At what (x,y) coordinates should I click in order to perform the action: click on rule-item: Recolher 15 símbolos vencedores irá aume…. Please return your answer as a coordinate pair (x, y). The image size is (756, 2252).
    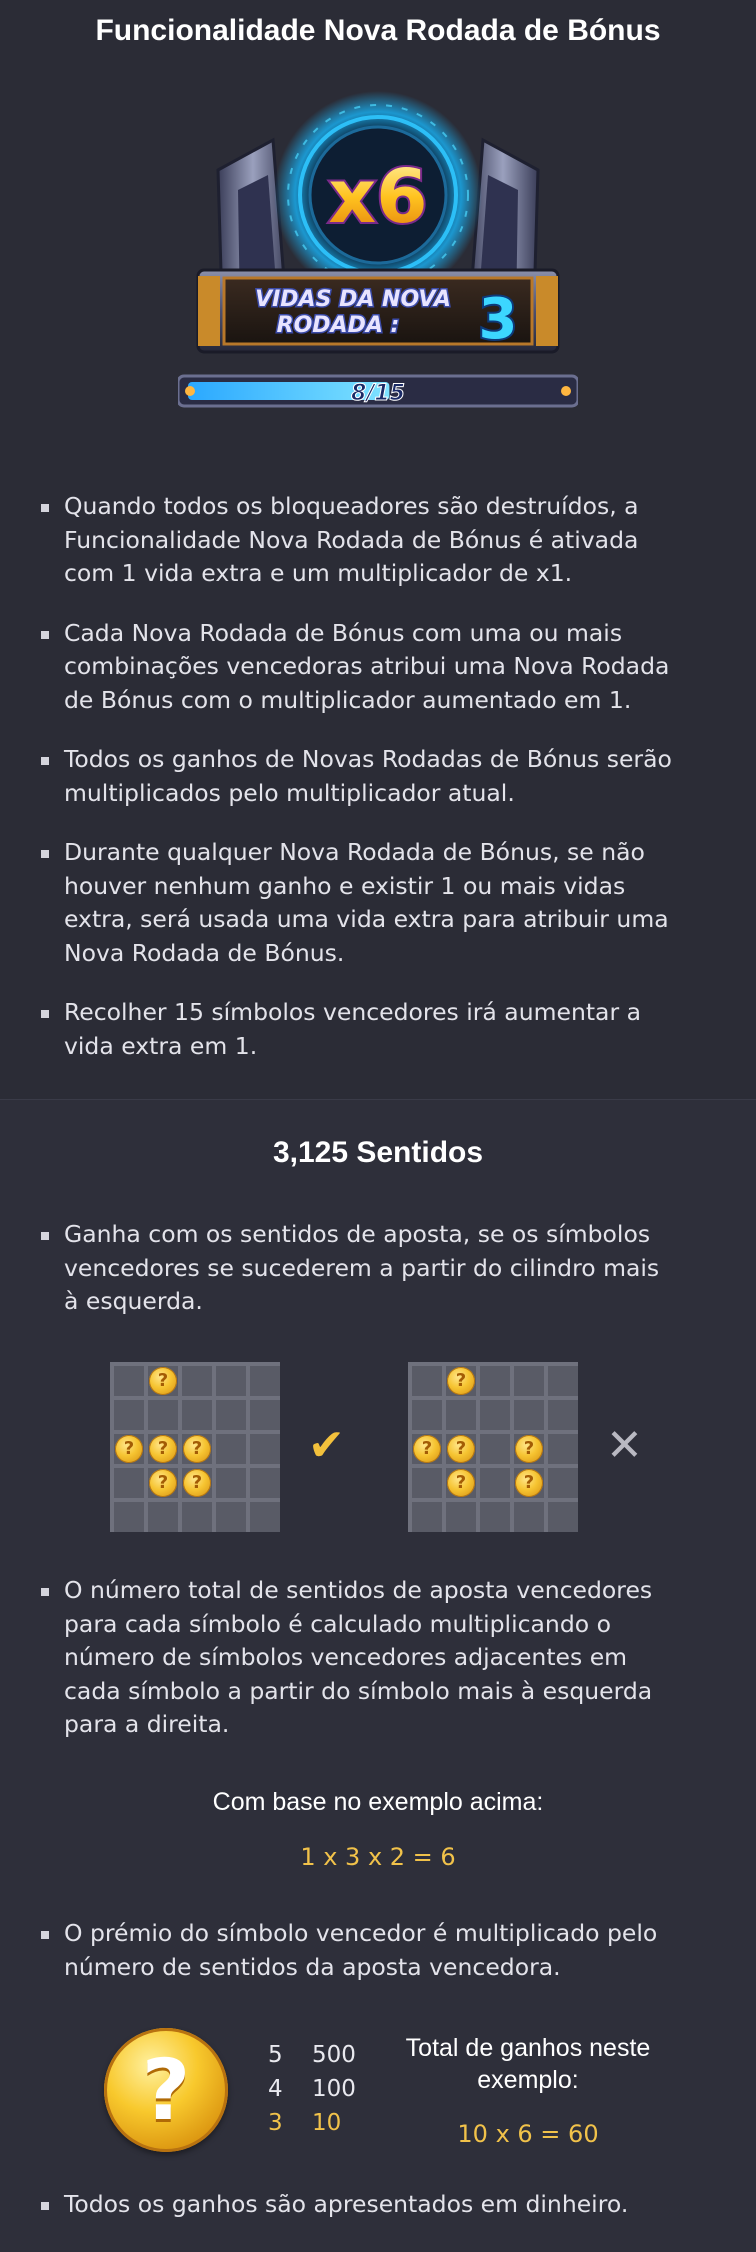
    Looking at the image, I should click on (358, 1029).